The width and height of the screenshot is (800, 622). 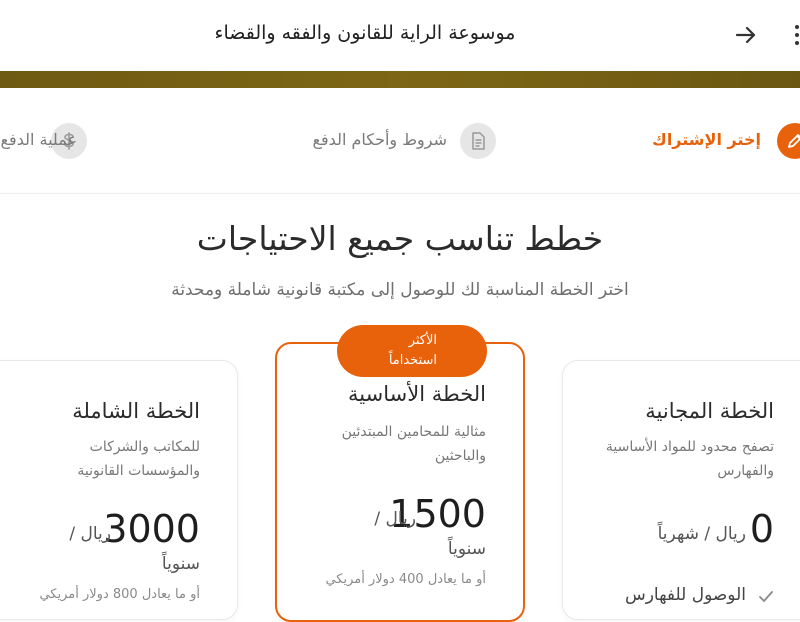 What do you see at coordinates (788, 141) in the screenshot?
I see `pencil-icon` at bounding box center [788, 141].